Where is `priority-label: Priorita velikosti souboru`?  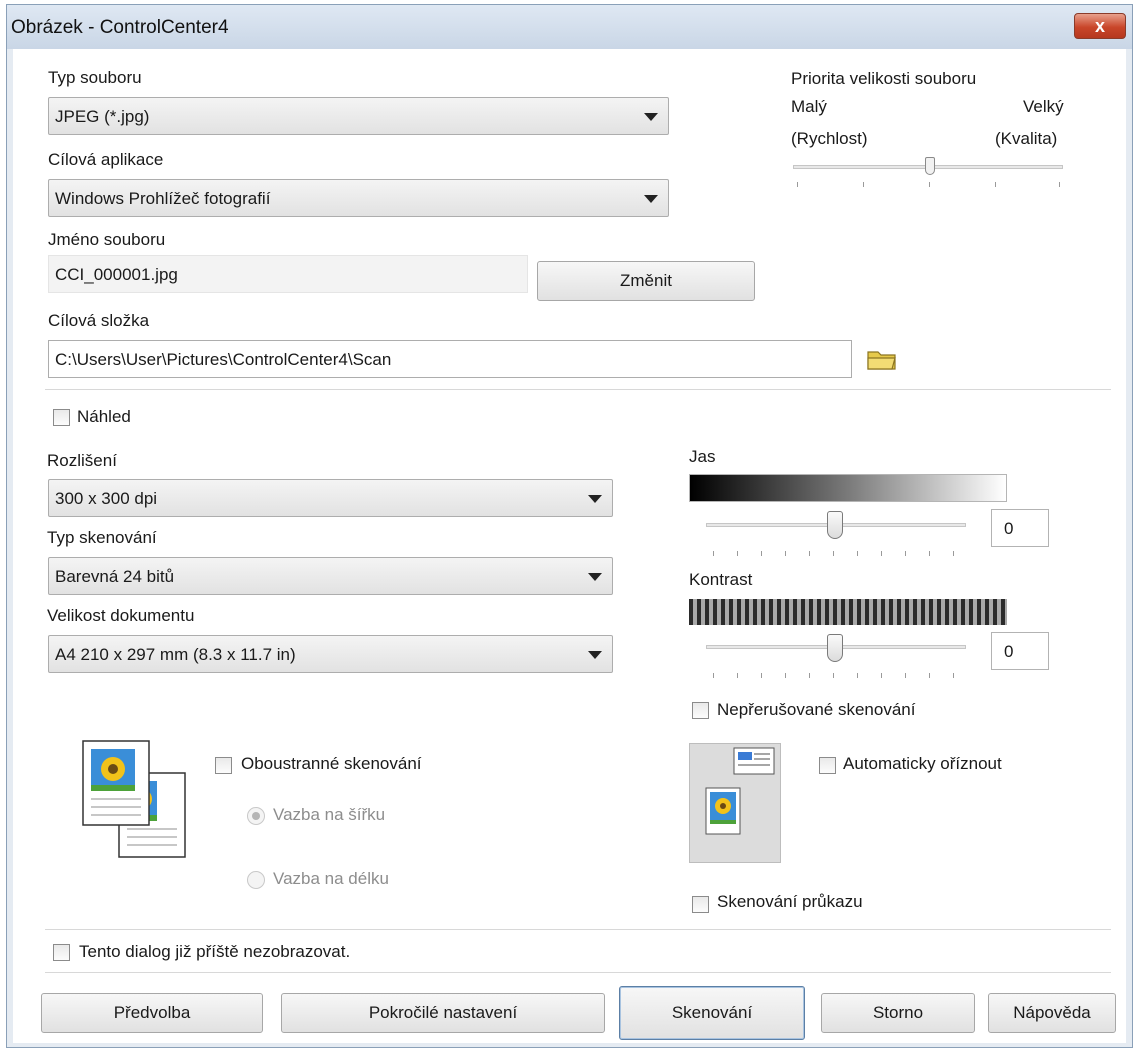
priority-label: Priorita velikosti souboru is located at coordinates (884, 78).